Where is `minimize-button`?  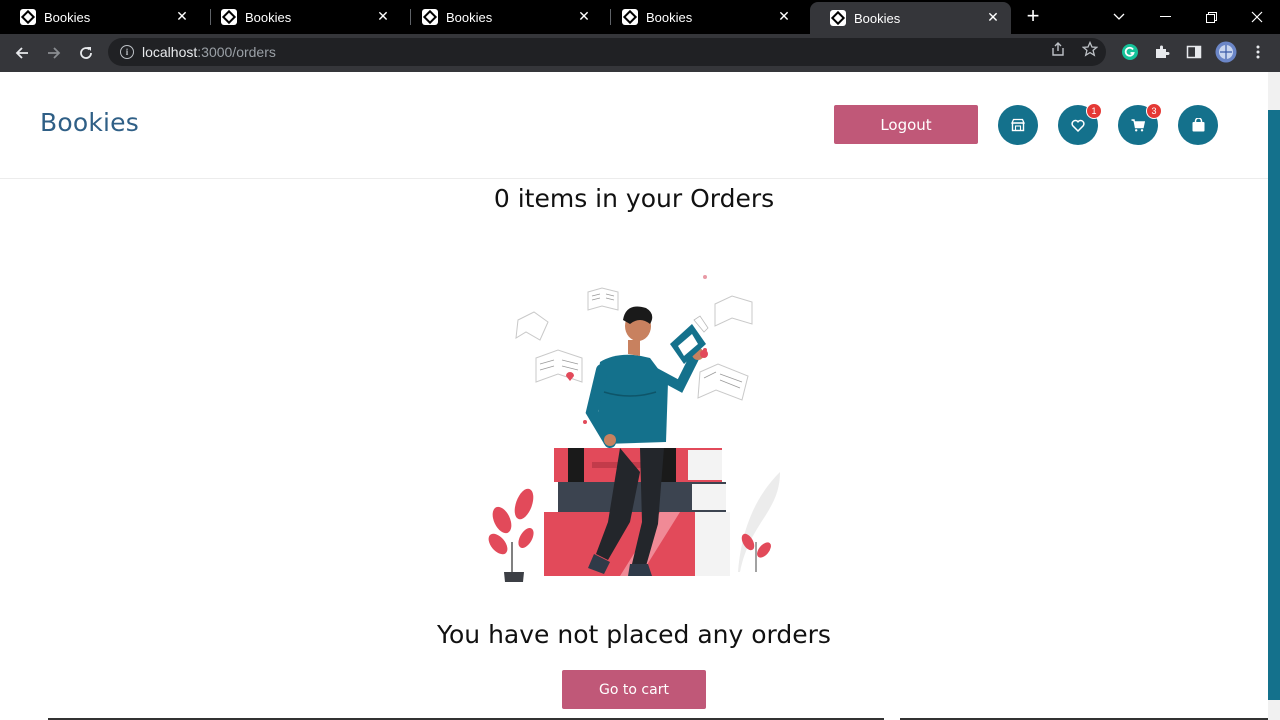 minimize-button is located at coordinates (1165, 17).